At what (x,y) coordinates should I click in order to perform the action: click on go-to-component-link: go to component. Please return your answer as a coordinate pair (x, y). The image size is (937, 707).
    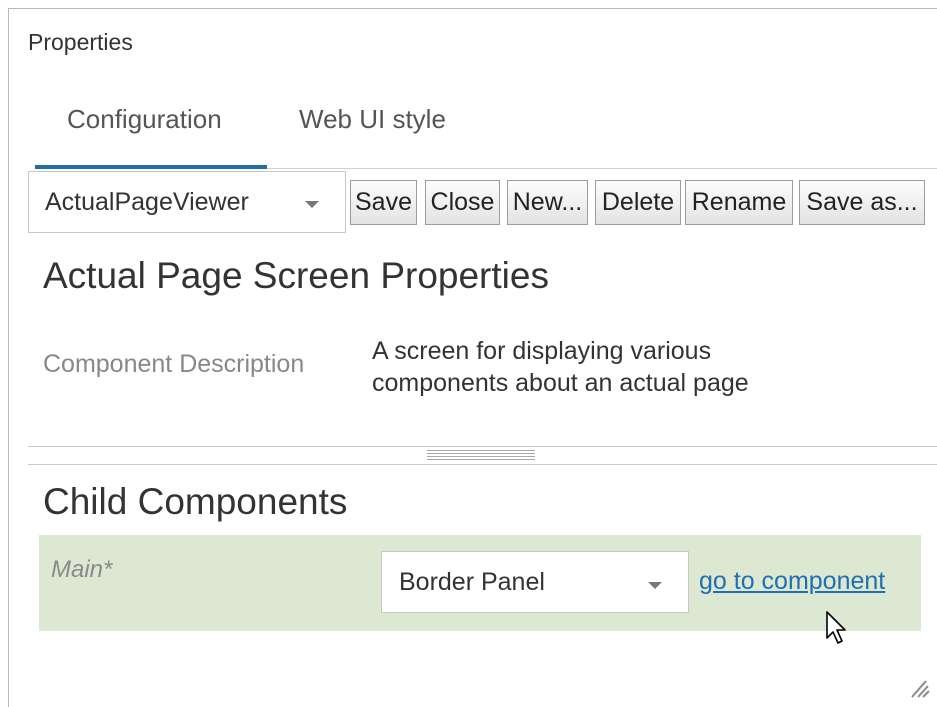
    Looking at the image, I should click on (792, 581).